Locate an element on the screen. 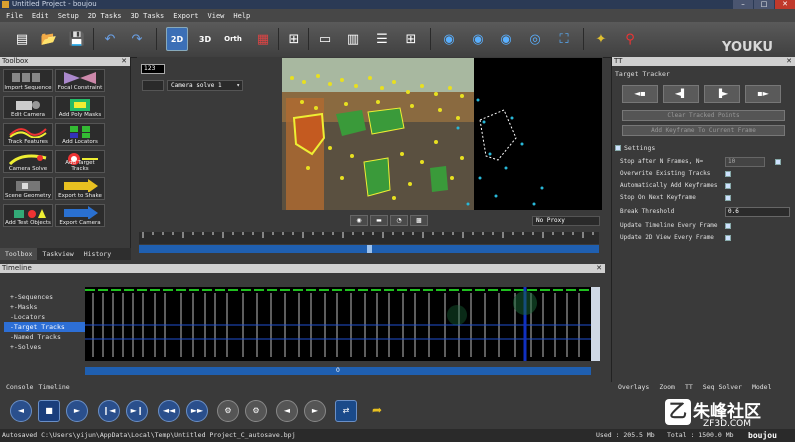  tab-model: Model is located at coordinates (762, 388).